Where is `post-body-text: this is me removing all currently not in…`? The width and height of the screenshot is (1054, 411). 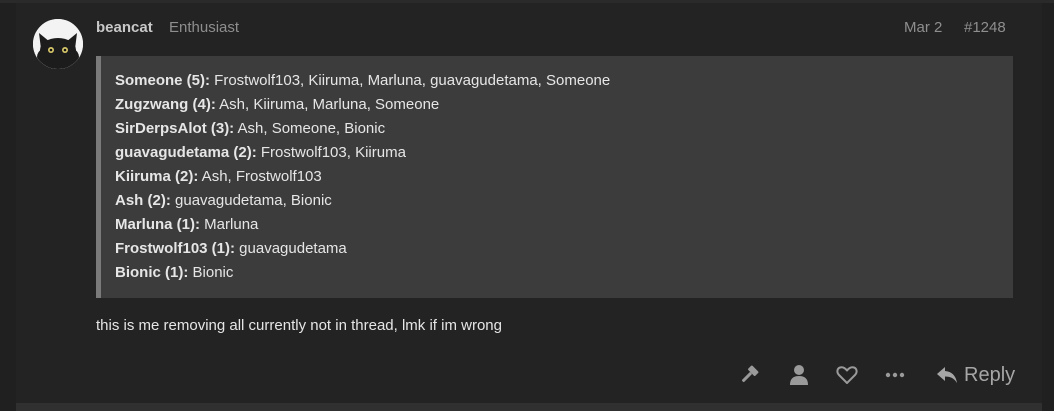 post-body-text: this is me removing all currently not in… is located at coordinates (299, 325).